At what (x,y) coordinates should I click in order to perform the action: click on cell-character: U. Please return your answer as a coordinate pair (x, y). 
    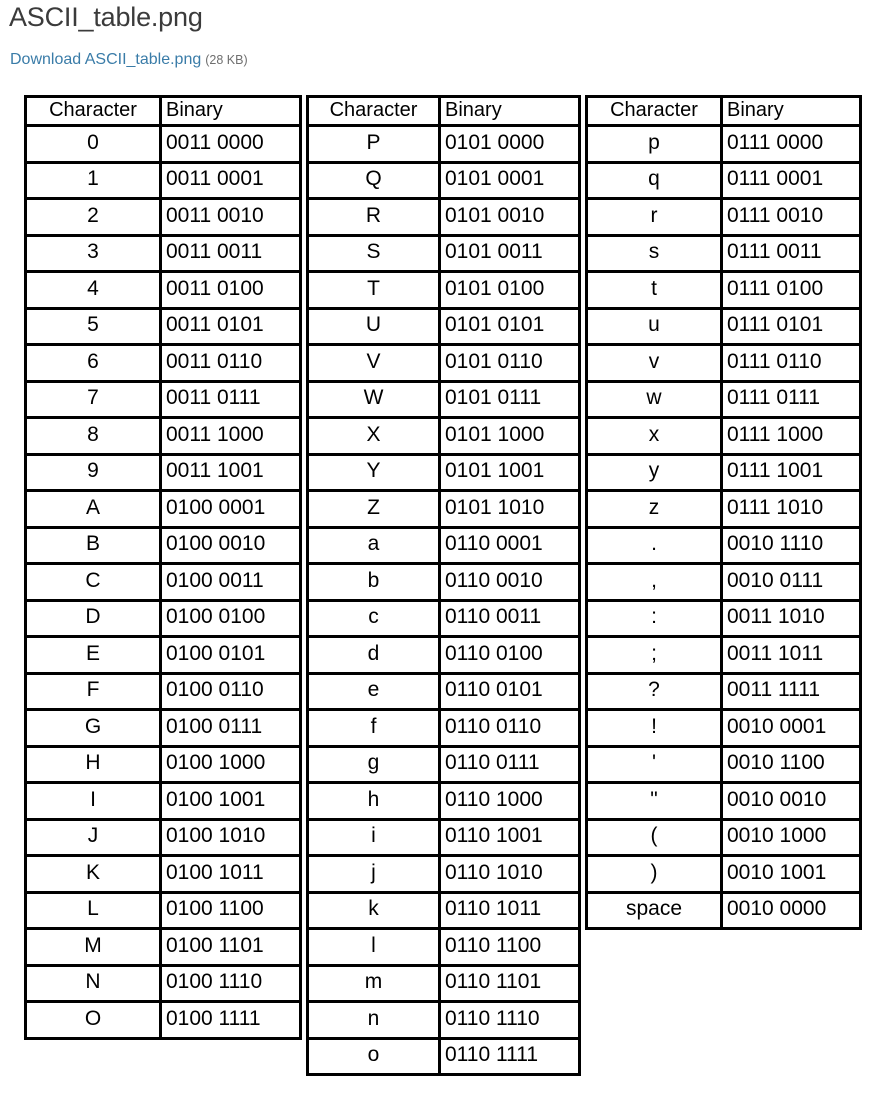
    Looking at the image, I should click on (373, 326).